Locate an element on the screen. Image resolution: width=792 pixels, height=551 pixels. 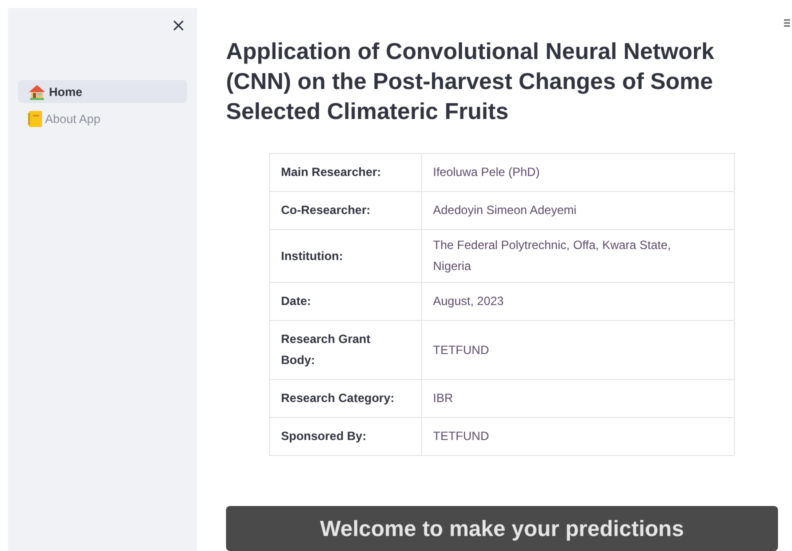
table-cell: Ifeoluwa Pele (PhD) is located at coordinates (578, 173).